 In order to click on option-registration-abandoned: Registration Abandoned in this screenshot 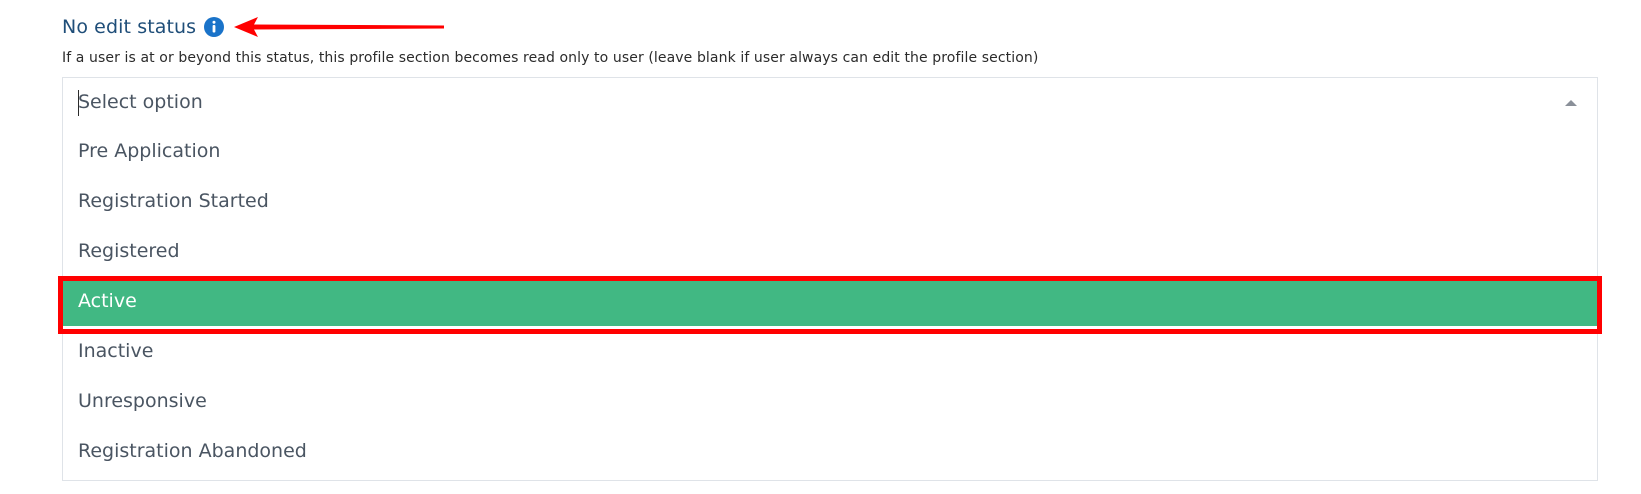, I will do `click(830, 451)`.